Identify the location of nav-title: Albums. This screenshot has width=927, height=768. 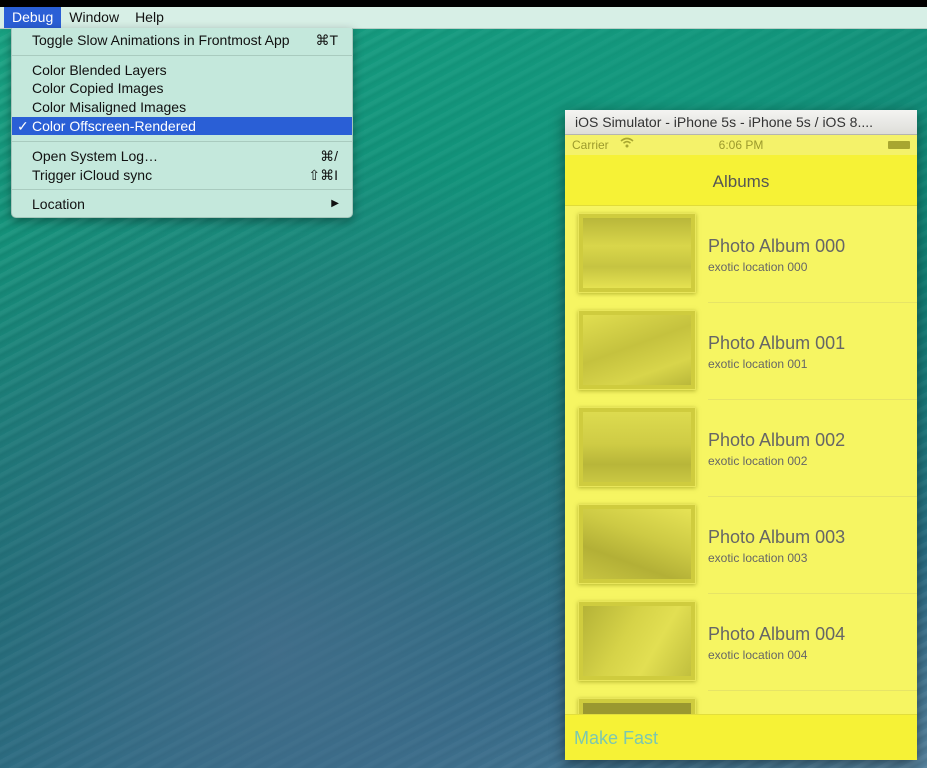
(741, 181).